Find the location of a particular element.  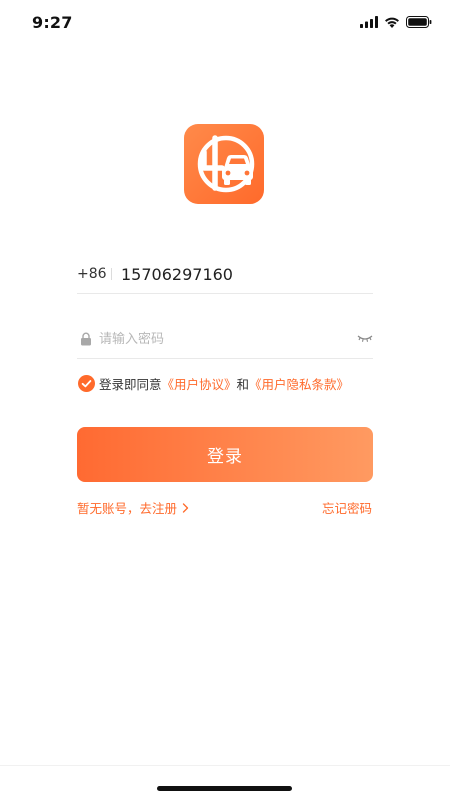

app-logo-4-car-icon is located at coordinates (226, 164).